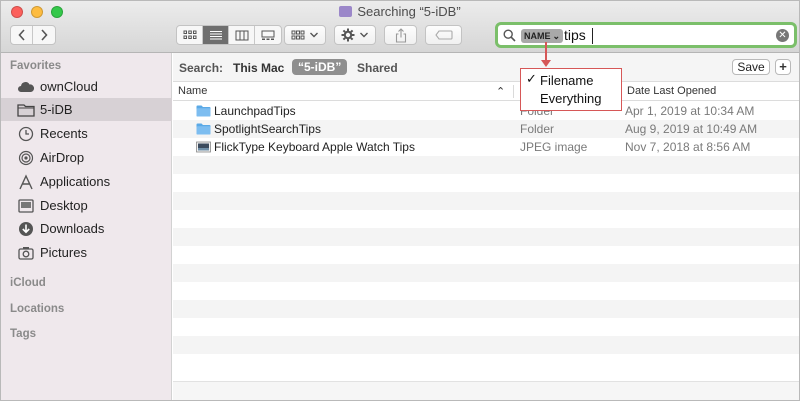  I want to click on sidebar-item-downloads: Downloads, so click(86, 228).